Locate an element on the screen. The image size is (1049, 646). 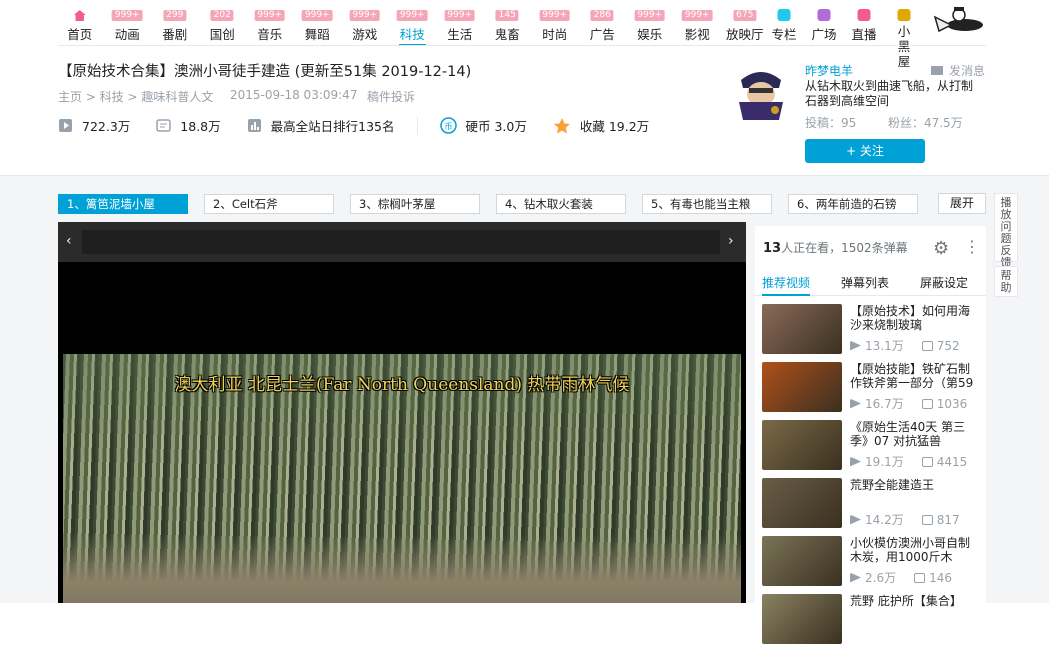
stats-divider is located at coordinates (417, 125).